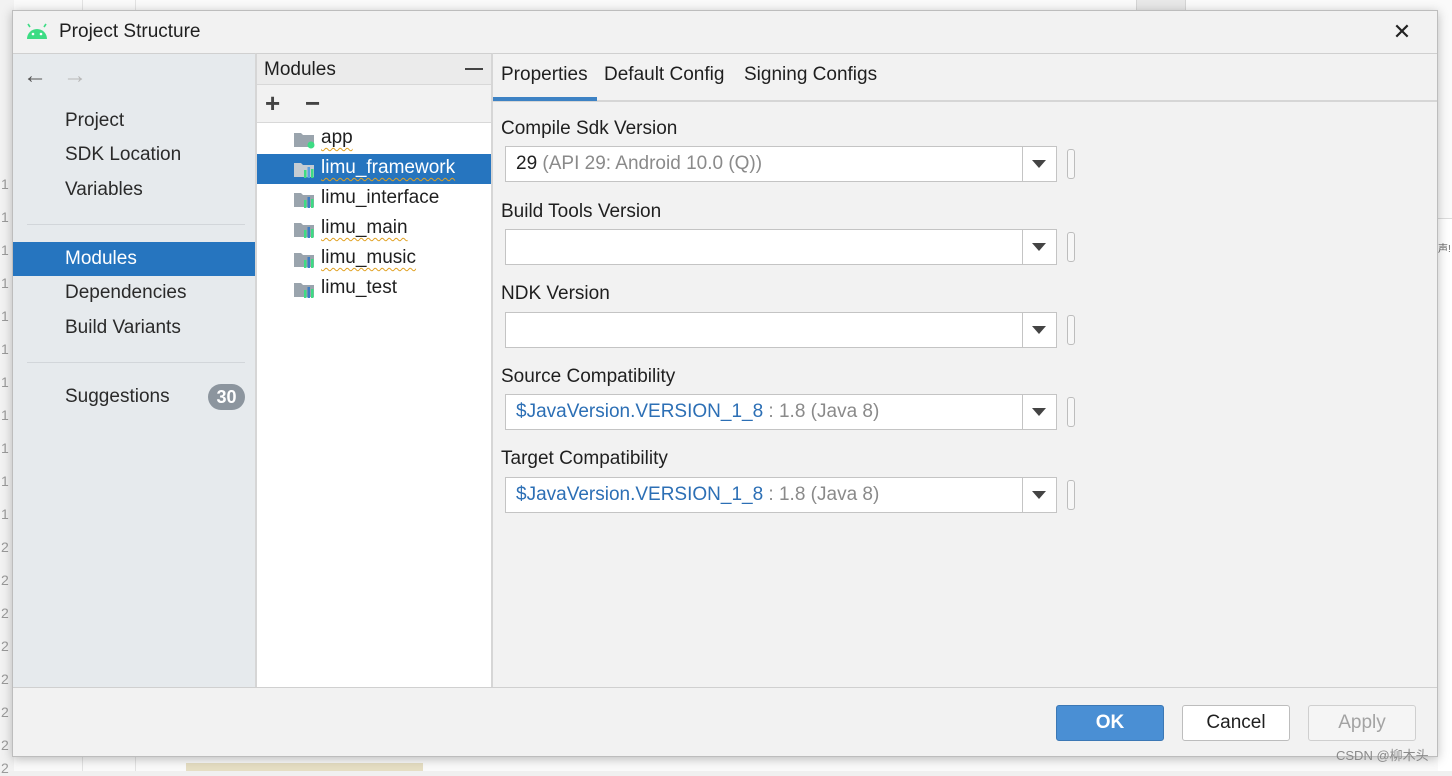 This screenshot has width=1452, height=776. What do you see at coordinates (810, 75) in the screenshot?
I see `tab-signing-configs: Signing Configs` at bounding box center [810, 75].